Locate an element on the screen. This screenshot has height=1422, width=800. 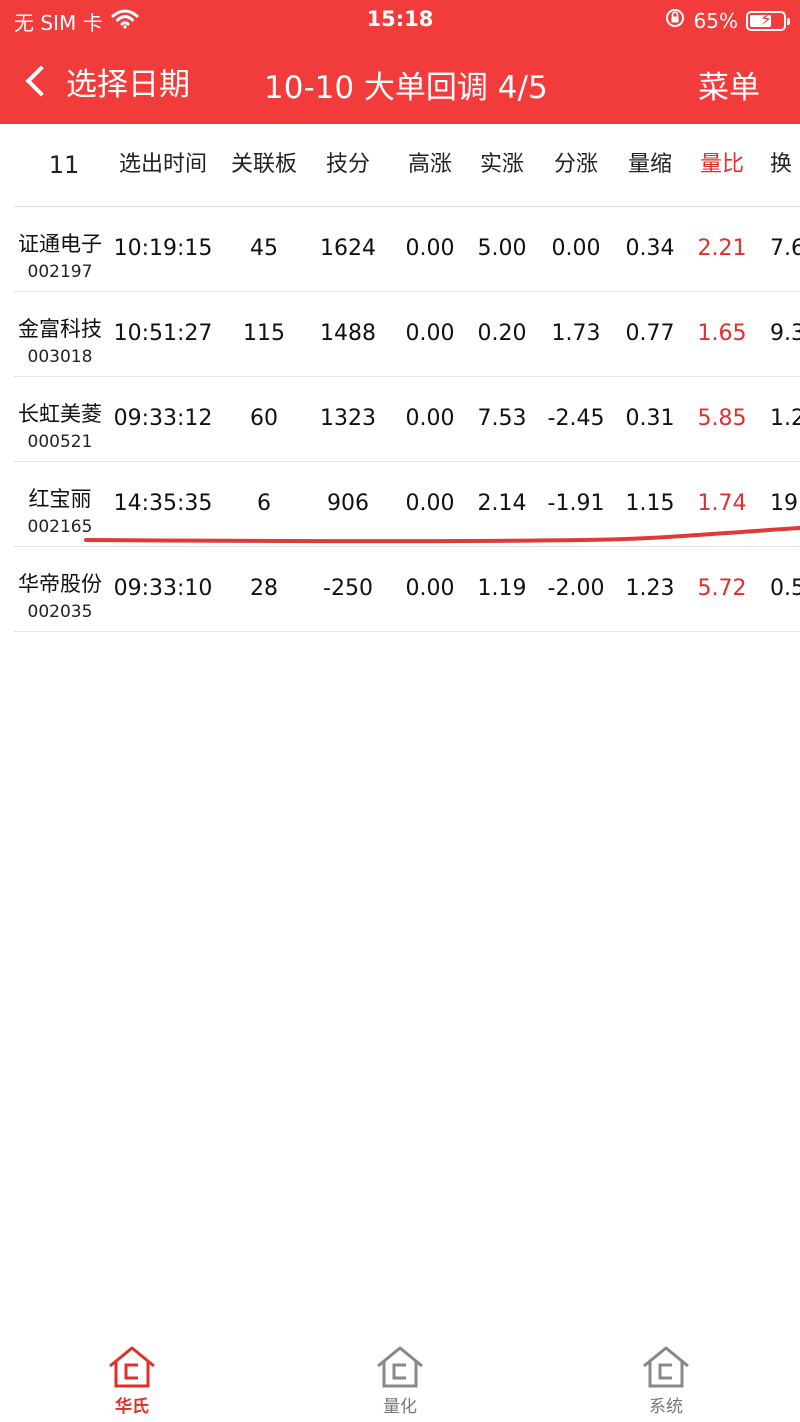
stock-name: 金富科技 is located at coordinates (60, 329).